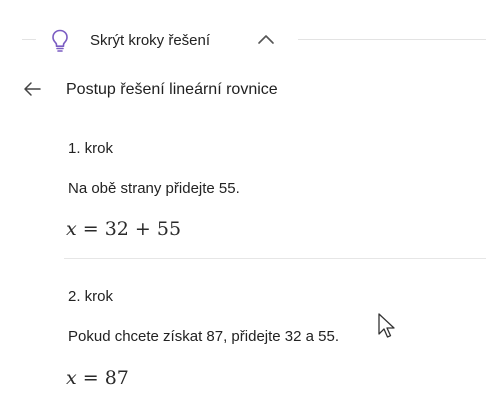 The image size is (486, 412). Describe the element at coordinates (154, 188) in the screenshot. I see `step-description: Na obě strany přidejte 55.` at that location.